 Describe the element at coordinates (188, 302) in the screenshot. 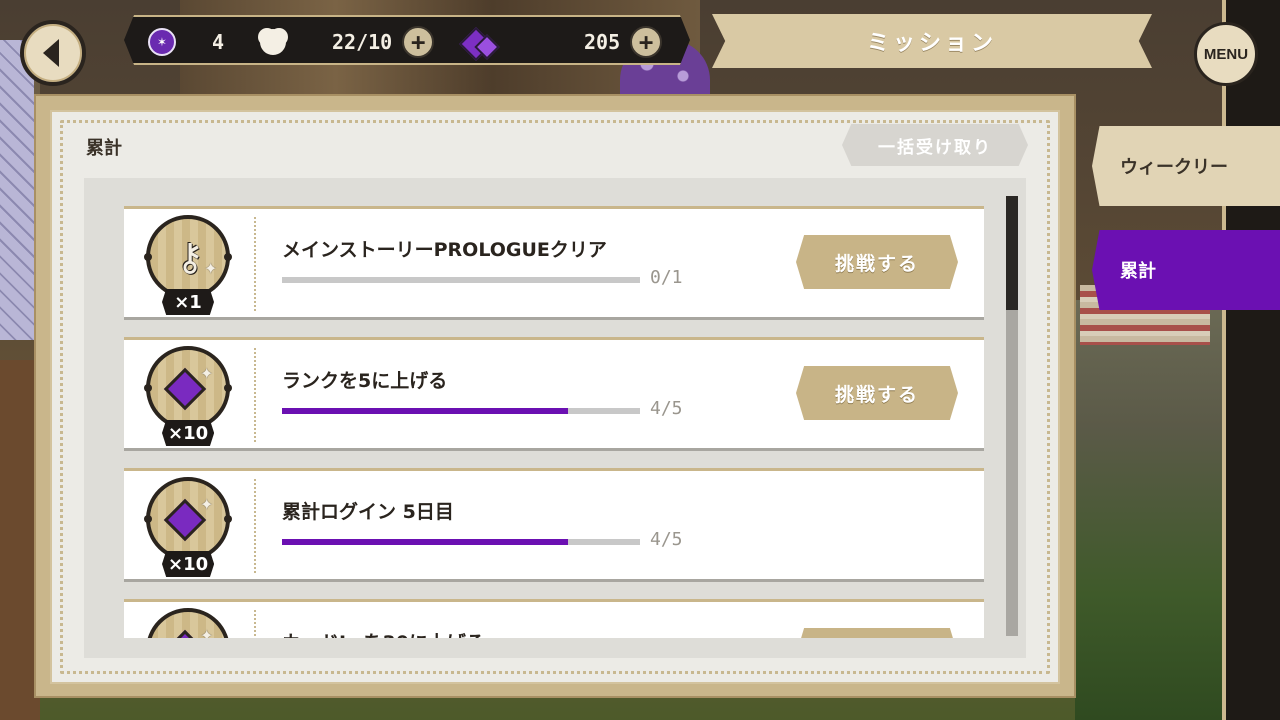

I see `reward-quantity: ×1` at that location.